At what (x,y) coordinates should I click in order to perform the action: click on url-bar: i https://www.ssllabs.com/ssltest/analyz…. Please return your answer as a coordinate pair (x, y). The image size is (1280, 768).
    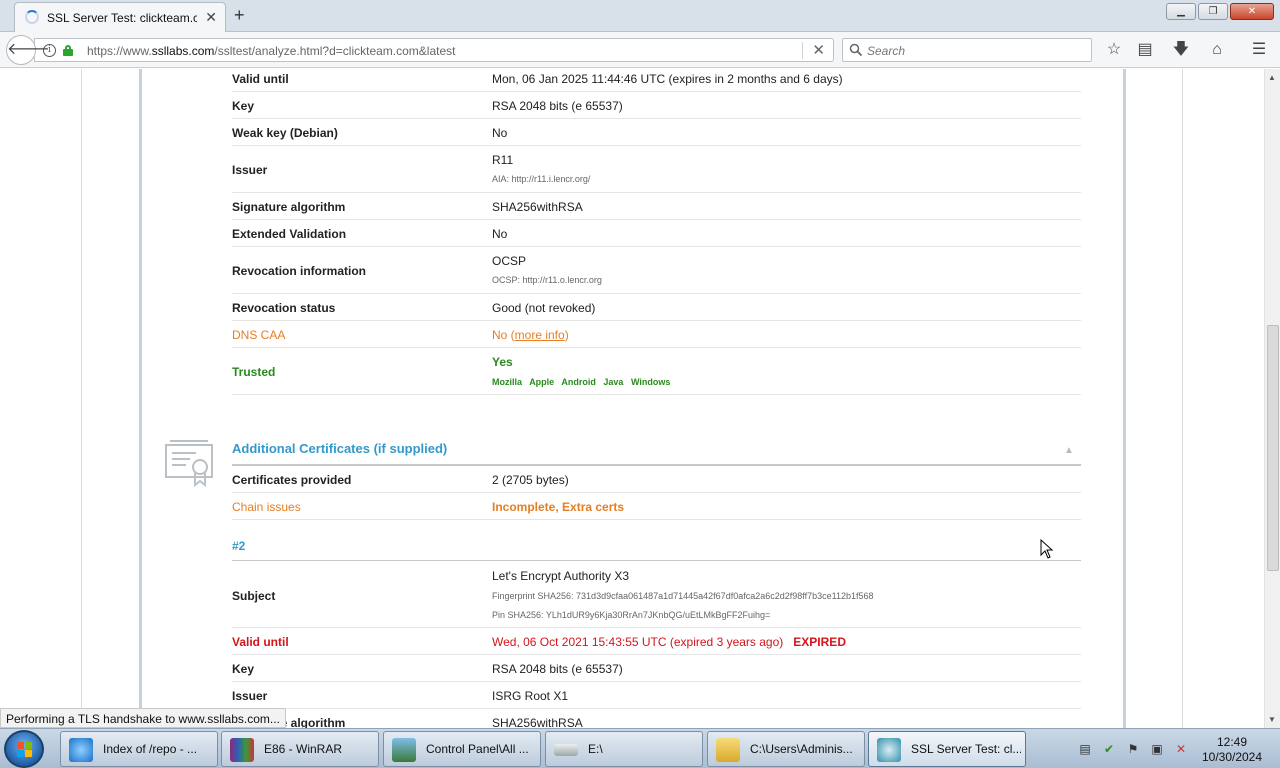
    Looking at the image, I should click on (434, 50).